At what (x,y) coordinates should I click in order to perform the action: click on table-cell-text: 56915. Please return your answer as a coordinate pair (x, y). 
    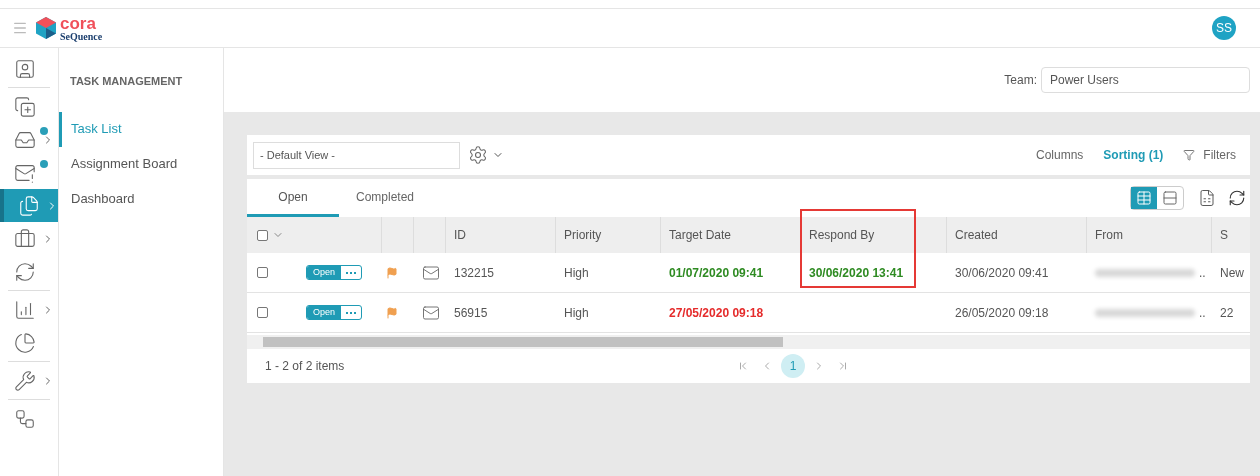
    Looking at the image, I should click on (471, 313).